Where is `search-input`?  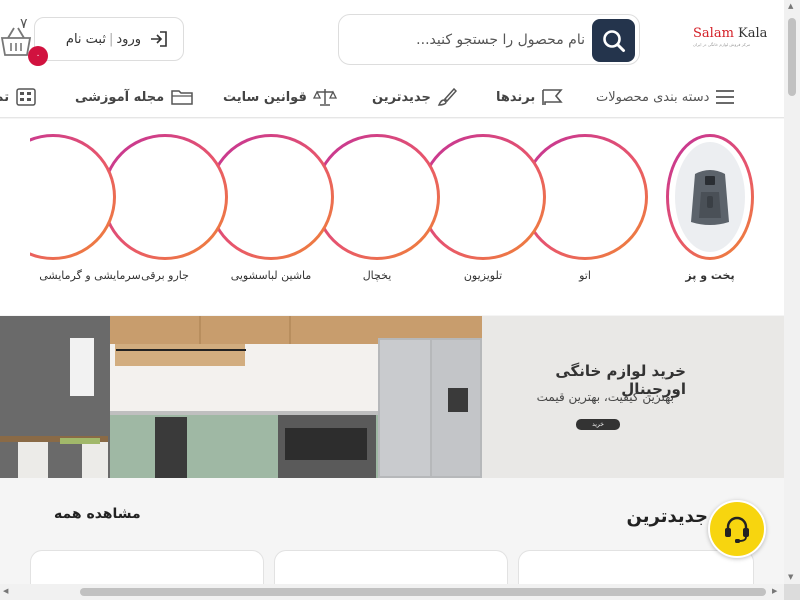 search-input is located at coordinates (485, 40).